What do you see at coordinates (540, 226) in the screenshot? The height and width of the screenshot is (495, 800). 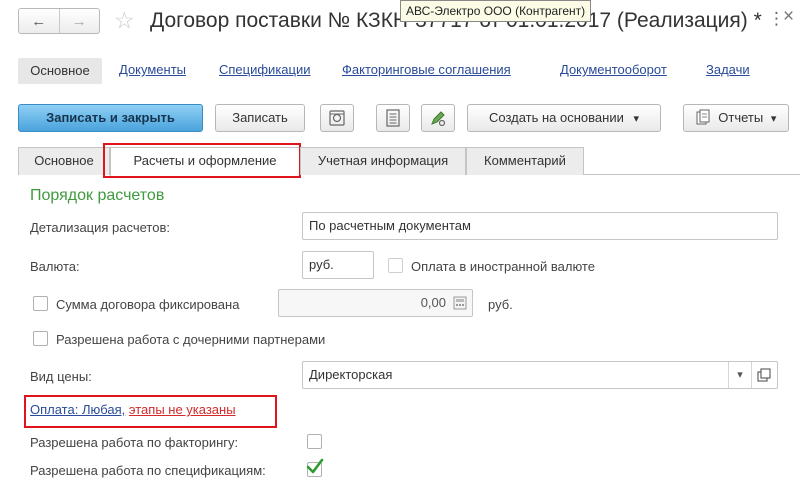 I see `settlement-detail-field: По расчетным документам` at bounding box center [540, 226].